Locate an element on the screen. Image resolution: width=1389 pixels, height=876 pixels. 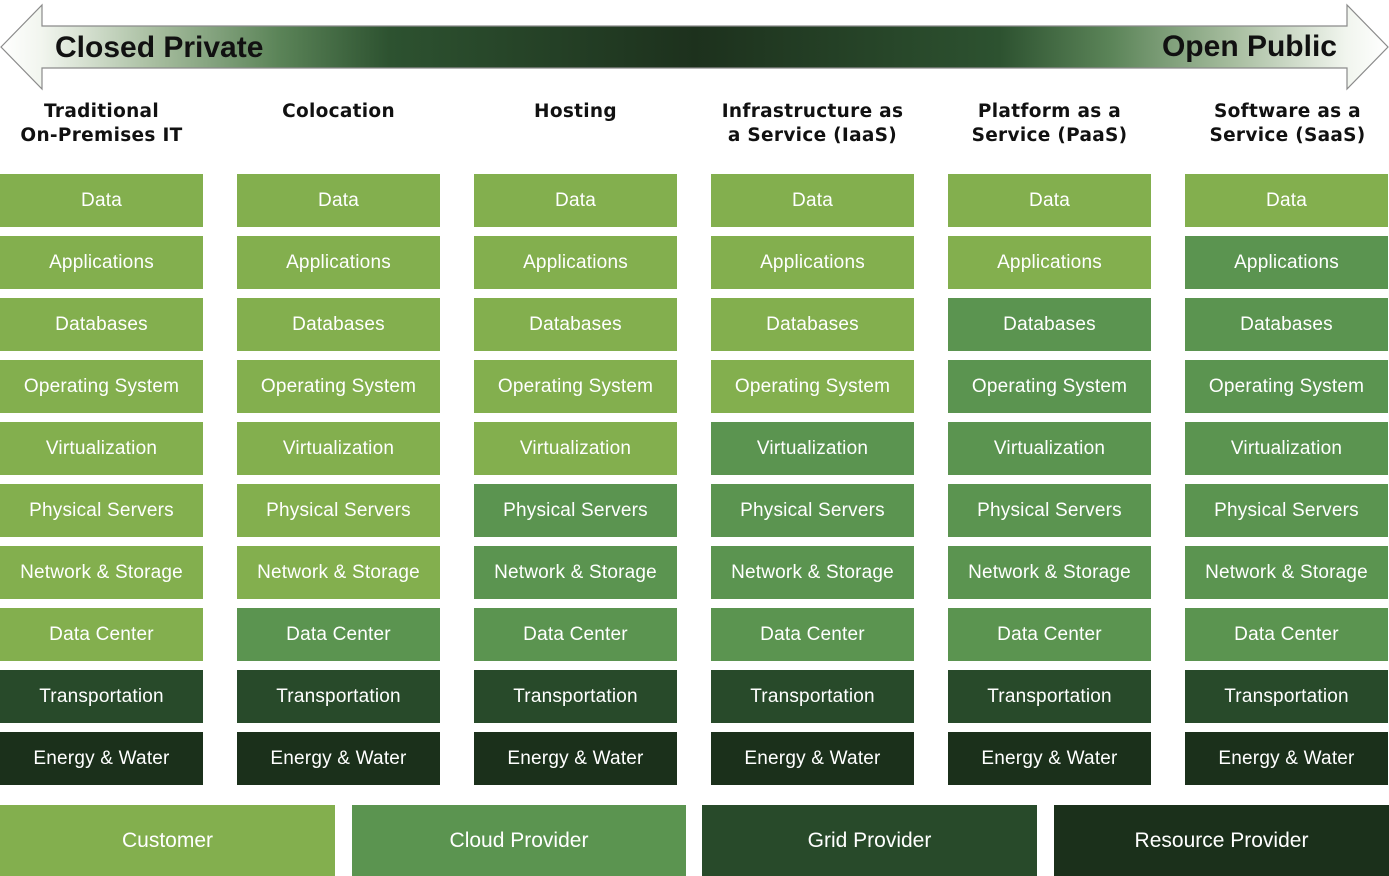
legend-customer: Customer is located at coordinates (167, 840).